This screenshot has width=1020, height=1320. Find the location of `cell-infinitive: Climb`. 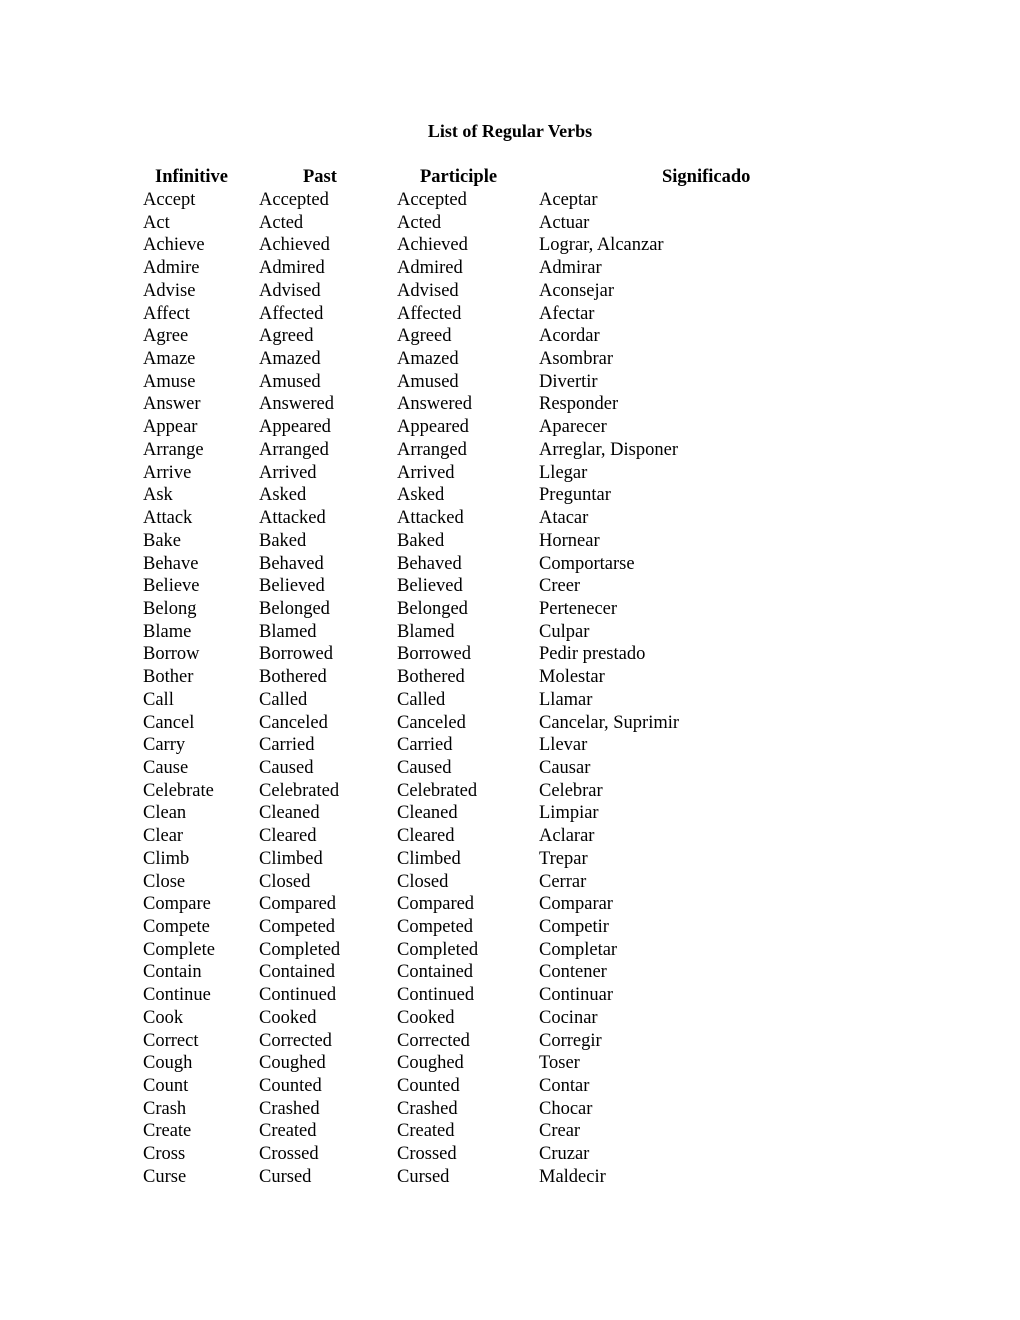

cell-infinitive: Climb is located at coordinates (166, 858).